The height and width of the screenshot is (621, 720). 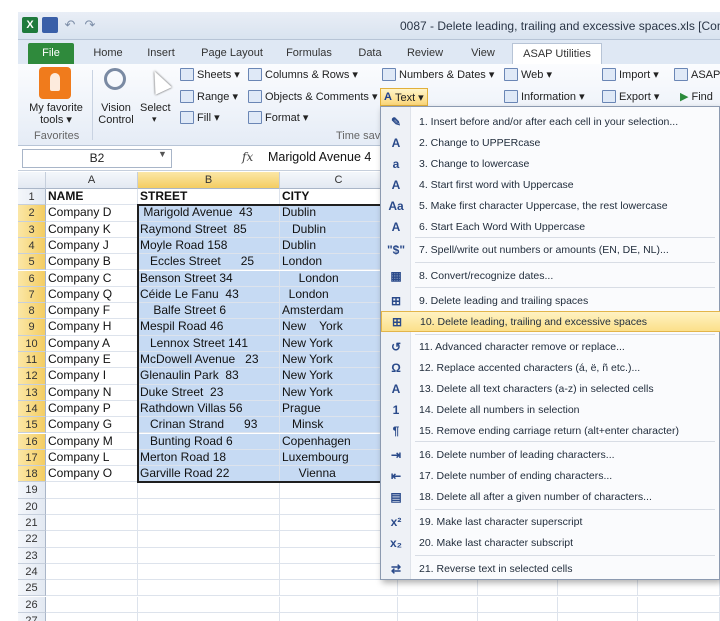 What do you see at coordinates (550, 568) in the screenshot?
I see `menu-item-21: ⇄ 21. Reverse text in selected cells` at bounding box center [550, 568].